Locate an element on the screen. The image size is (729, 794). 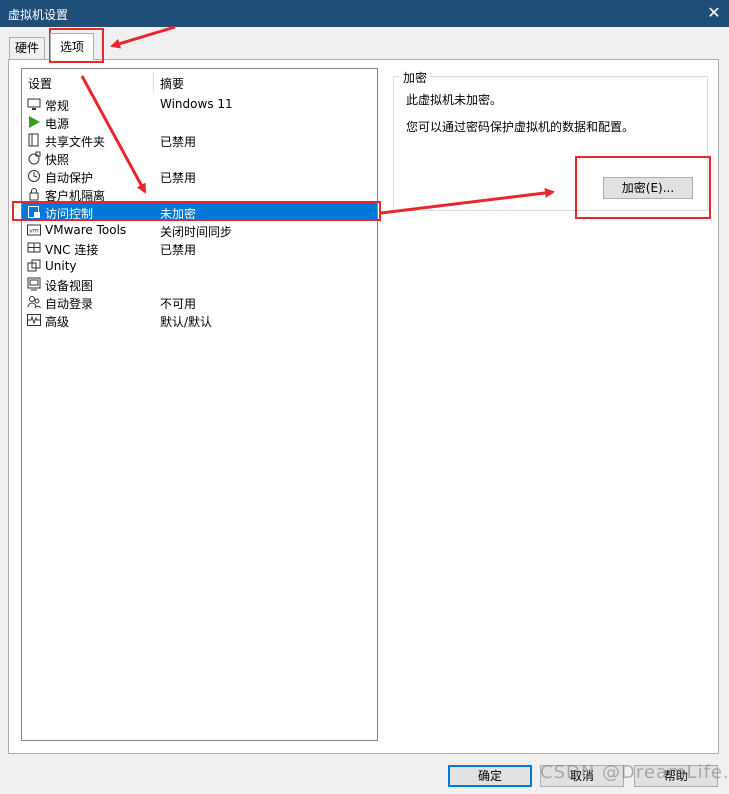
unity-icon is located at coordinates (34, 266).